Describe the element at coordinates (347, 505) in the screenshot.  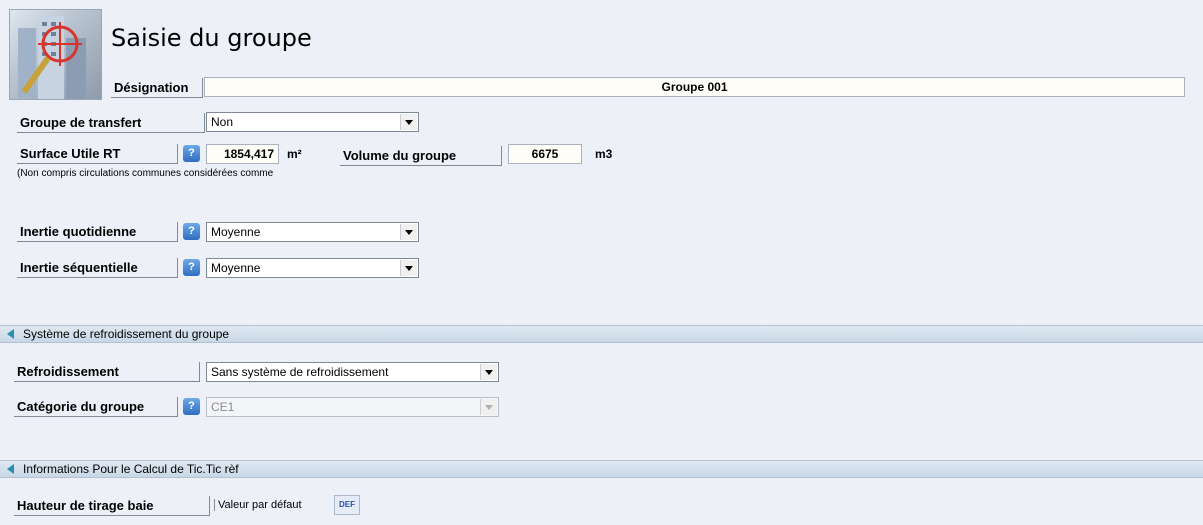
I see `default-value-button: DEF` at that location.